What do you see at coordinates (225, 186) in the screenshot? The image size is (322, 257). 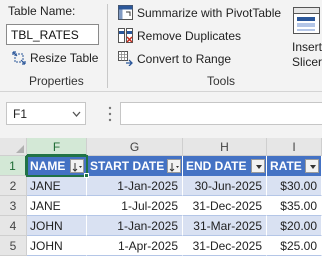 I see `table-cell: 30-Jun-2025` at bounding box center [225, 186].